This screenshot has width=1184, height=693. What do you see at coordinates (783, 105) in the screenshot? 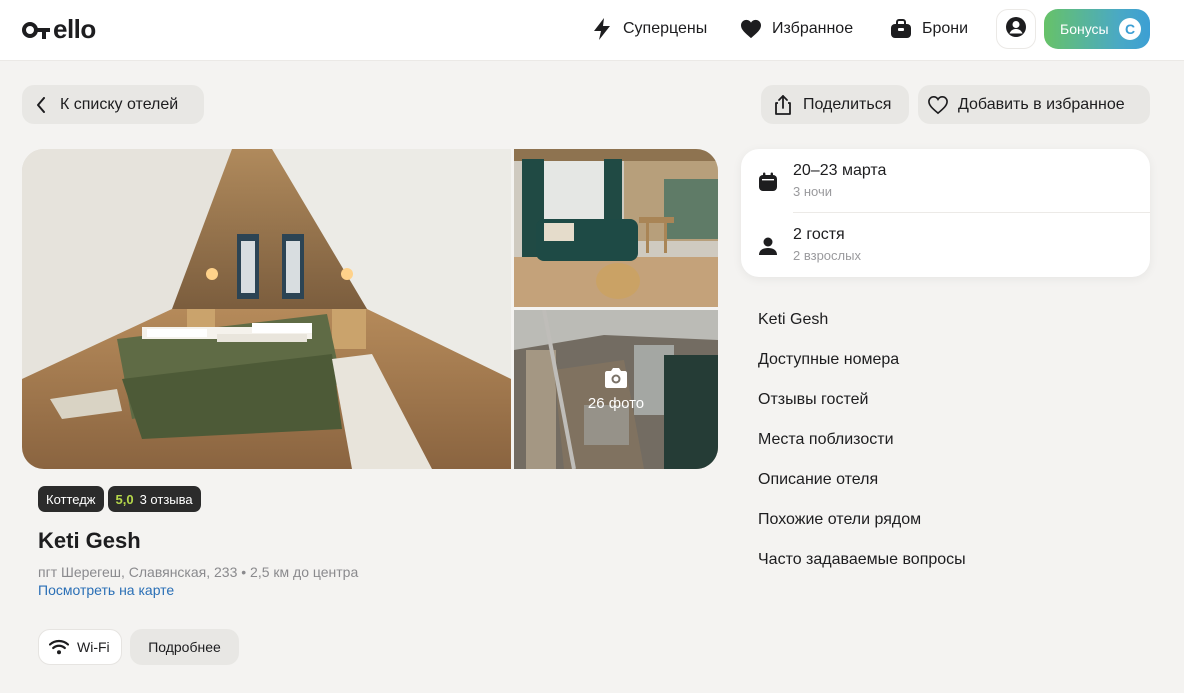
I see `share-icon` at bounding box center [783, 105].